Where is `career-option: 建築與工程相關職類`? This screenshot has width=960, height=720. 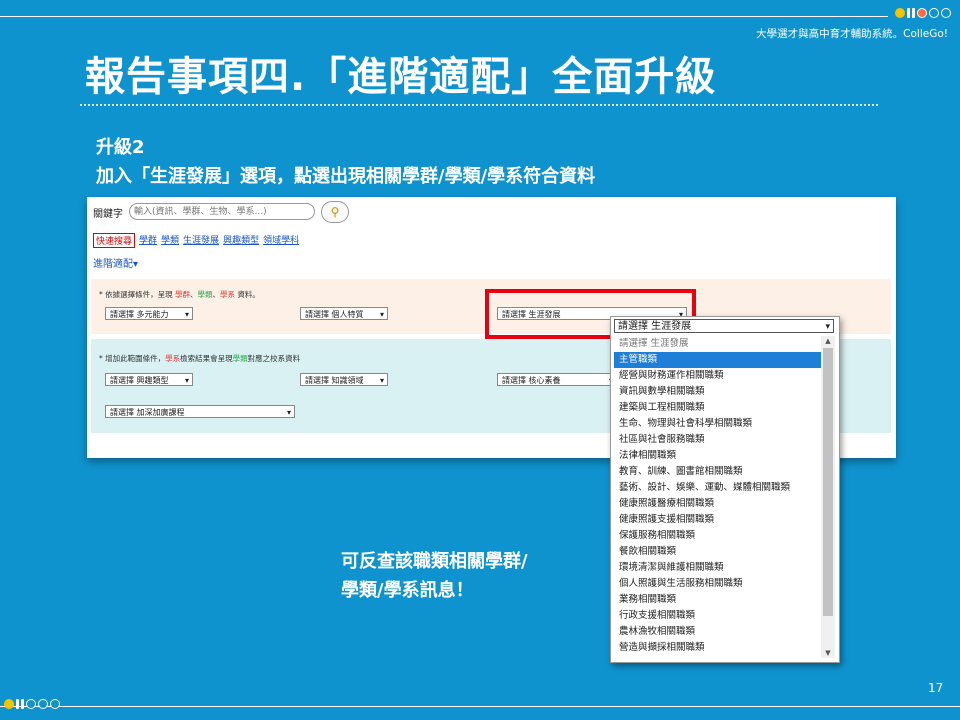
career-option: 建築與工程相關職類 is located at coordinates (717, 408).